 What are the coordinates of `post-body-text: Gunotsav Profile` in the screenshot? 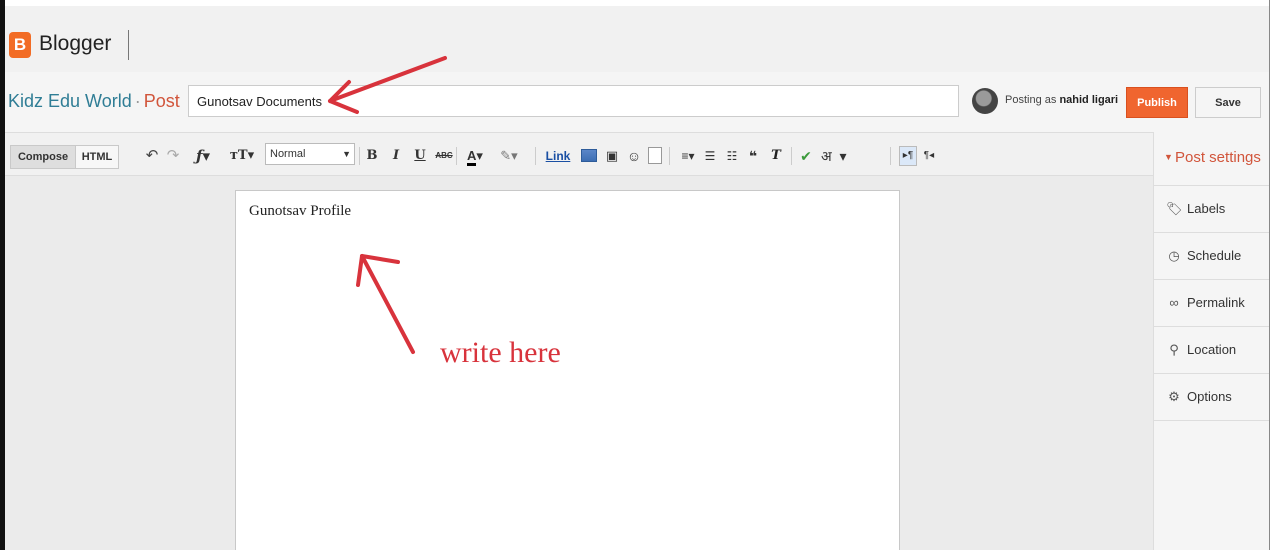 It's located at (300, 211).